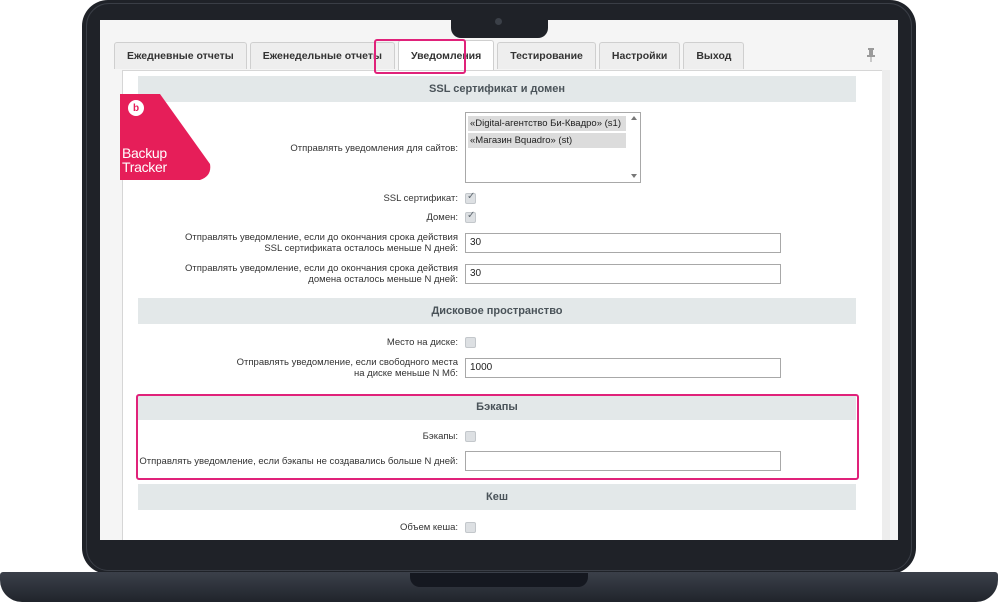 The image size is (998, 604). I want to click on ssl-cert-label: SSL сертификат:, so click(420, 198).